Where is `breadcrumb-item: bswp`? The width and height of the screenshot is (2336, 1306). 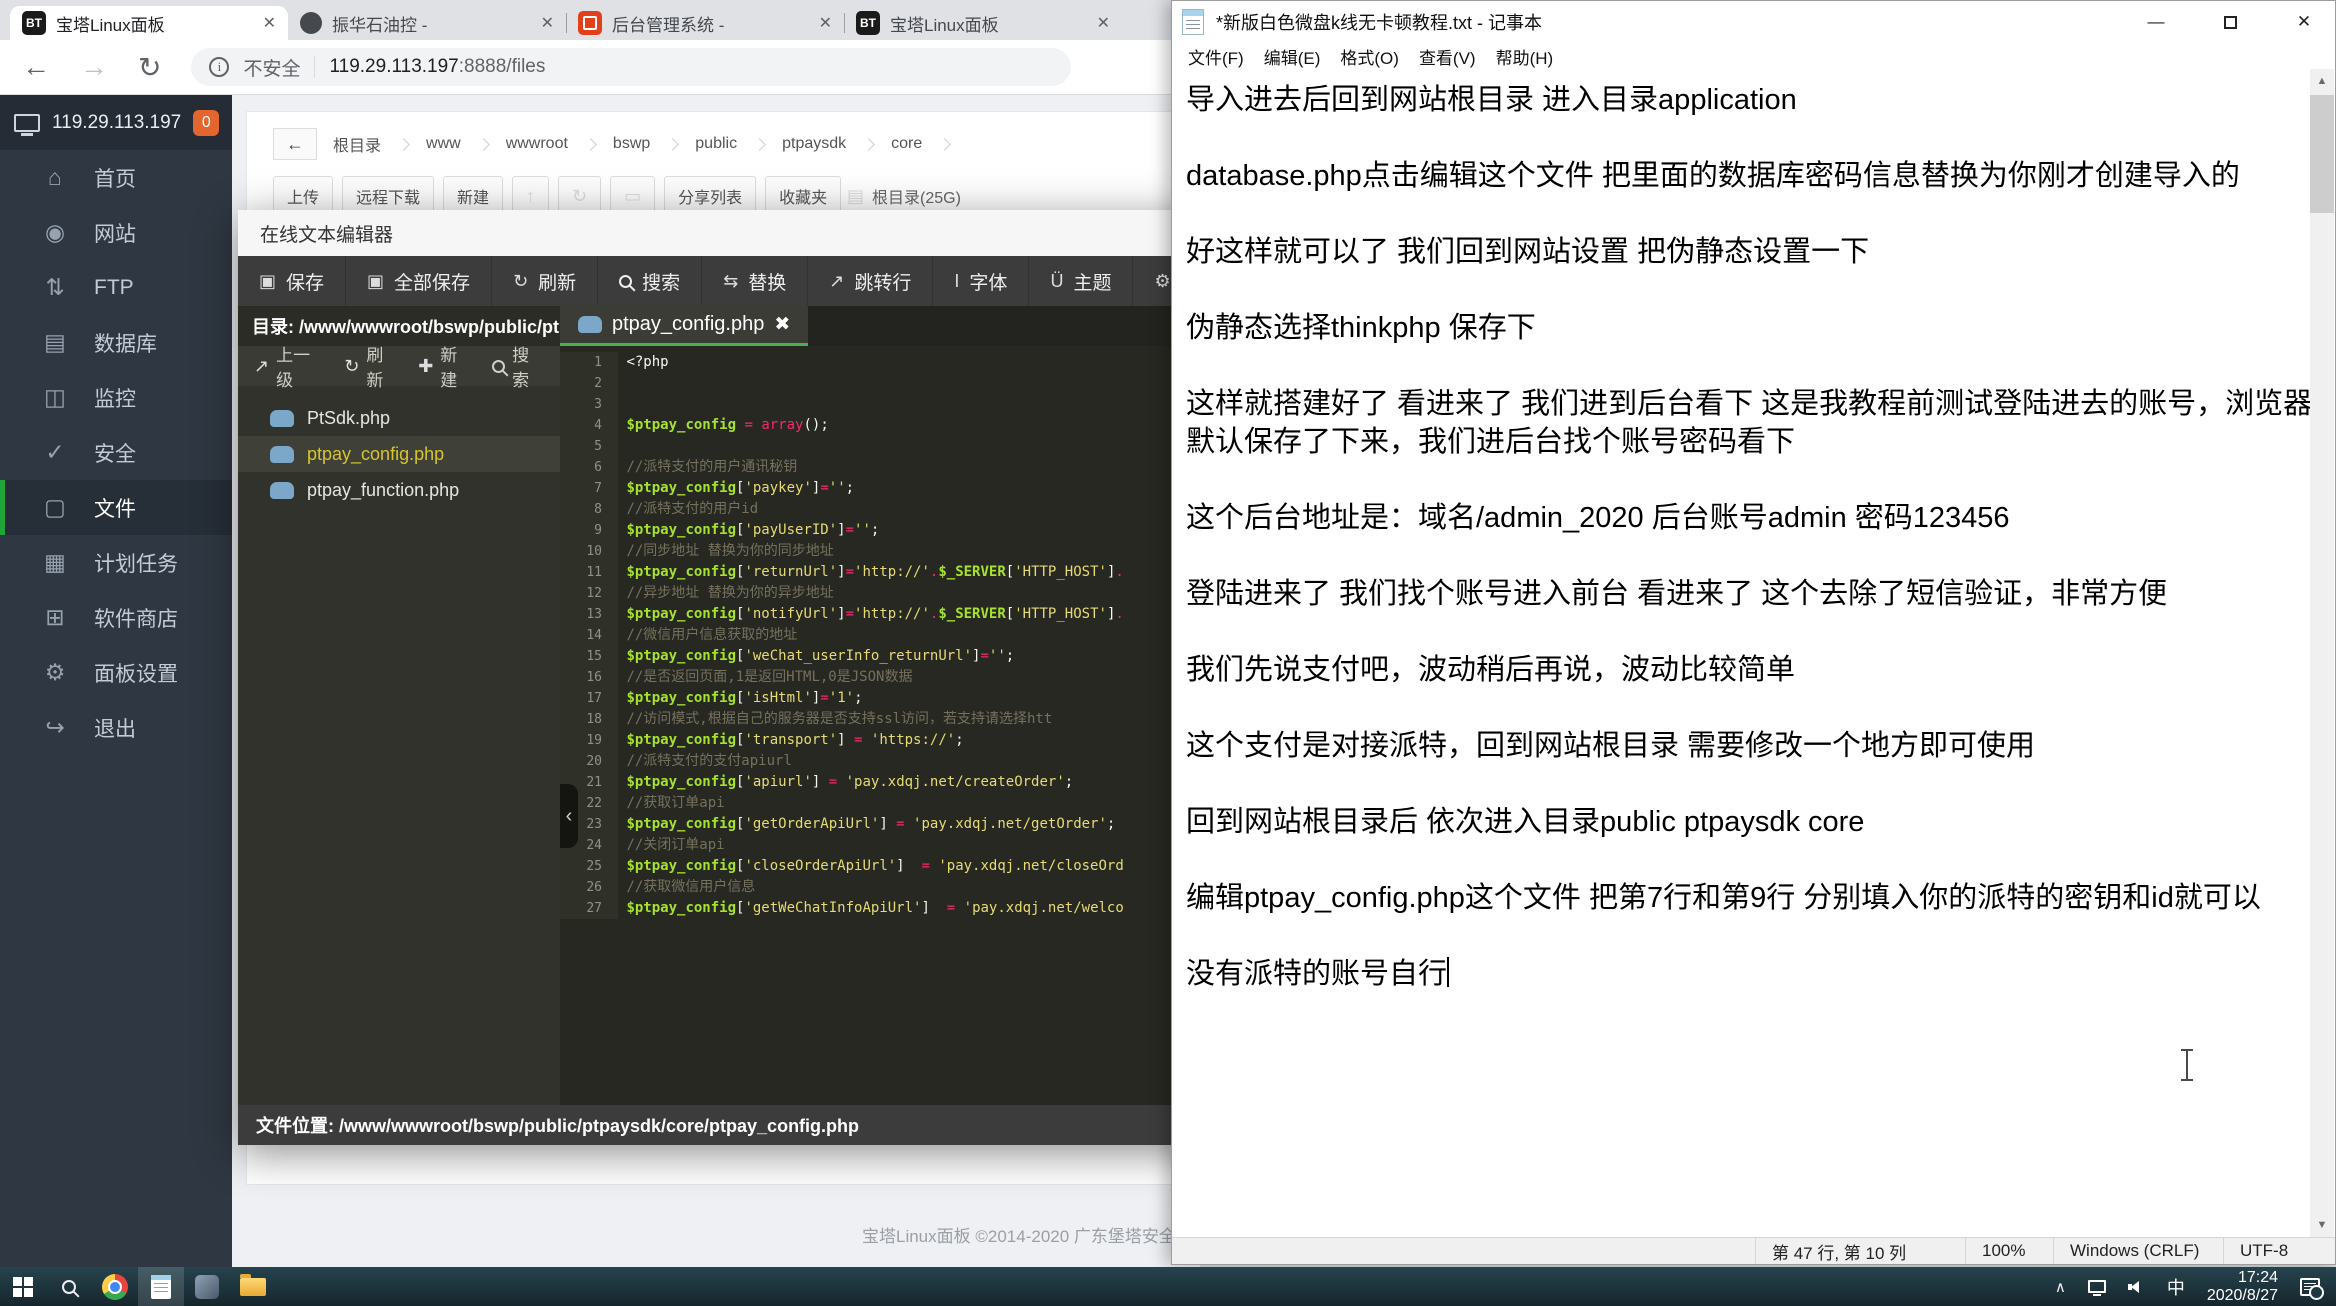 breadcrumb-item: bswp is located at coordinates (631, 144).